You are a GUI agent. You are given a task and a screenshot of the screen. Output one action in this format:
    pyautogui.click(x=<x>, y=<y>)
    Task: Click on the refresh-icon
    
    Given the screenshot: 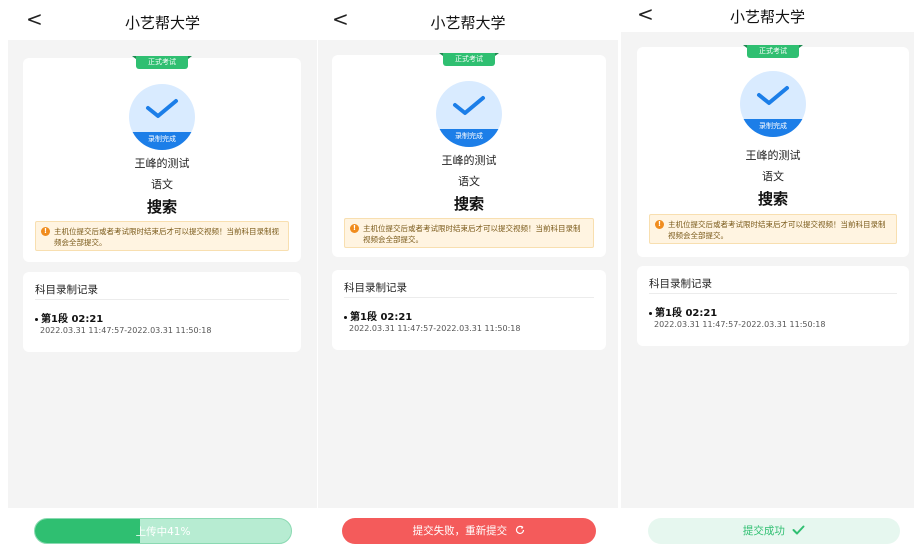 What is the action you would take?
    pyautogui.click(x=520, y=530)
    